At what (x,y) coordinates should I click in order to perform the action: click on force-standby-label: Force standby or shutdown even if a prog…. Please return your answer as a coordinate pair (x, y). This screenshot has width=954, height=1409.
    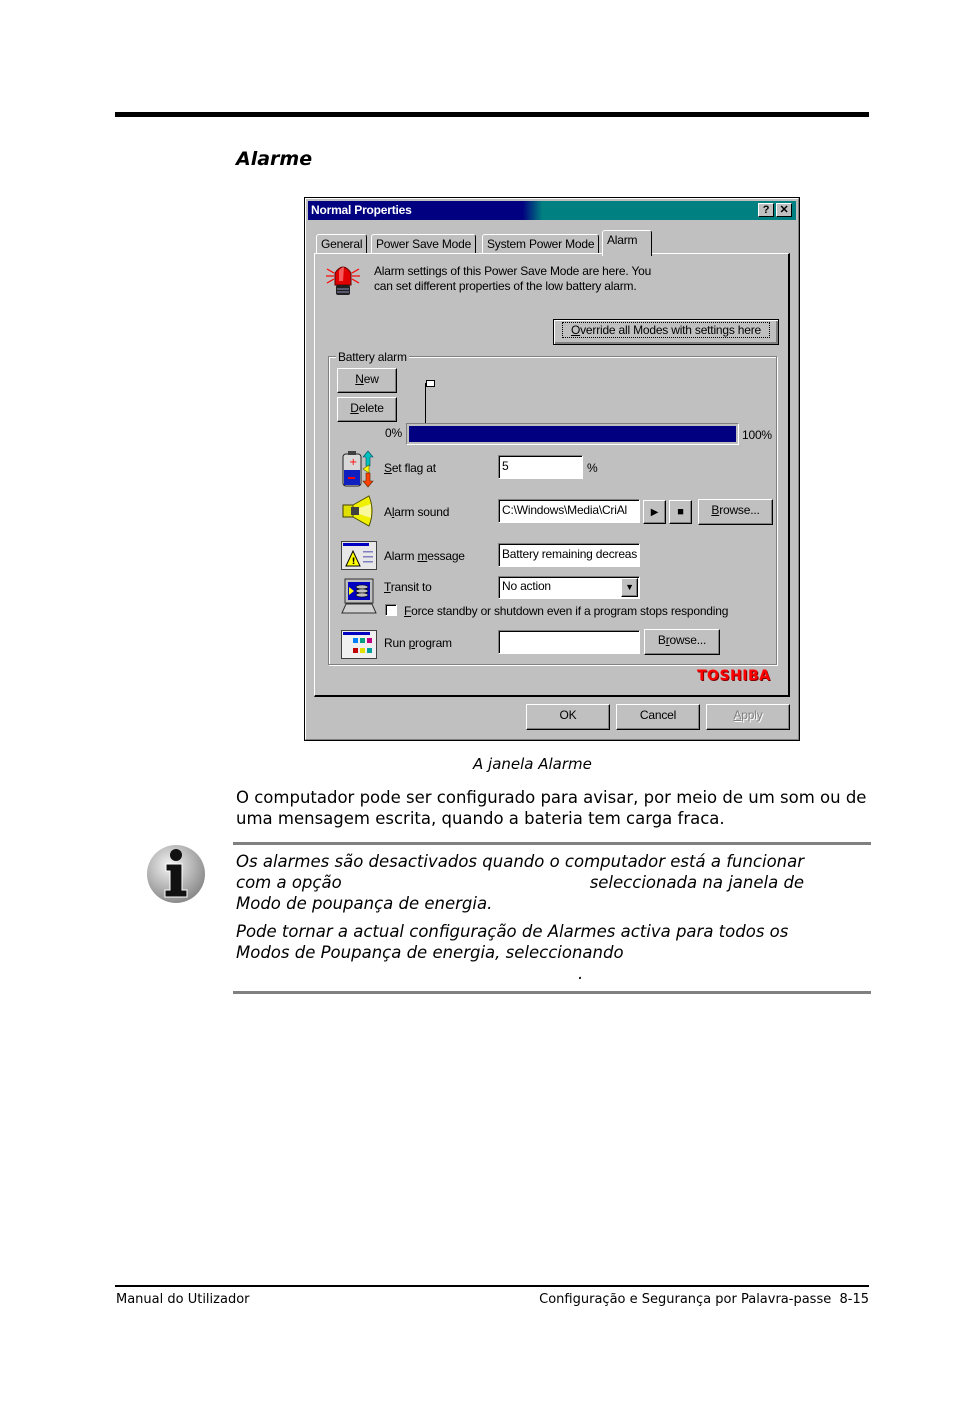
    Looking at the image, I should click on (566, 611).